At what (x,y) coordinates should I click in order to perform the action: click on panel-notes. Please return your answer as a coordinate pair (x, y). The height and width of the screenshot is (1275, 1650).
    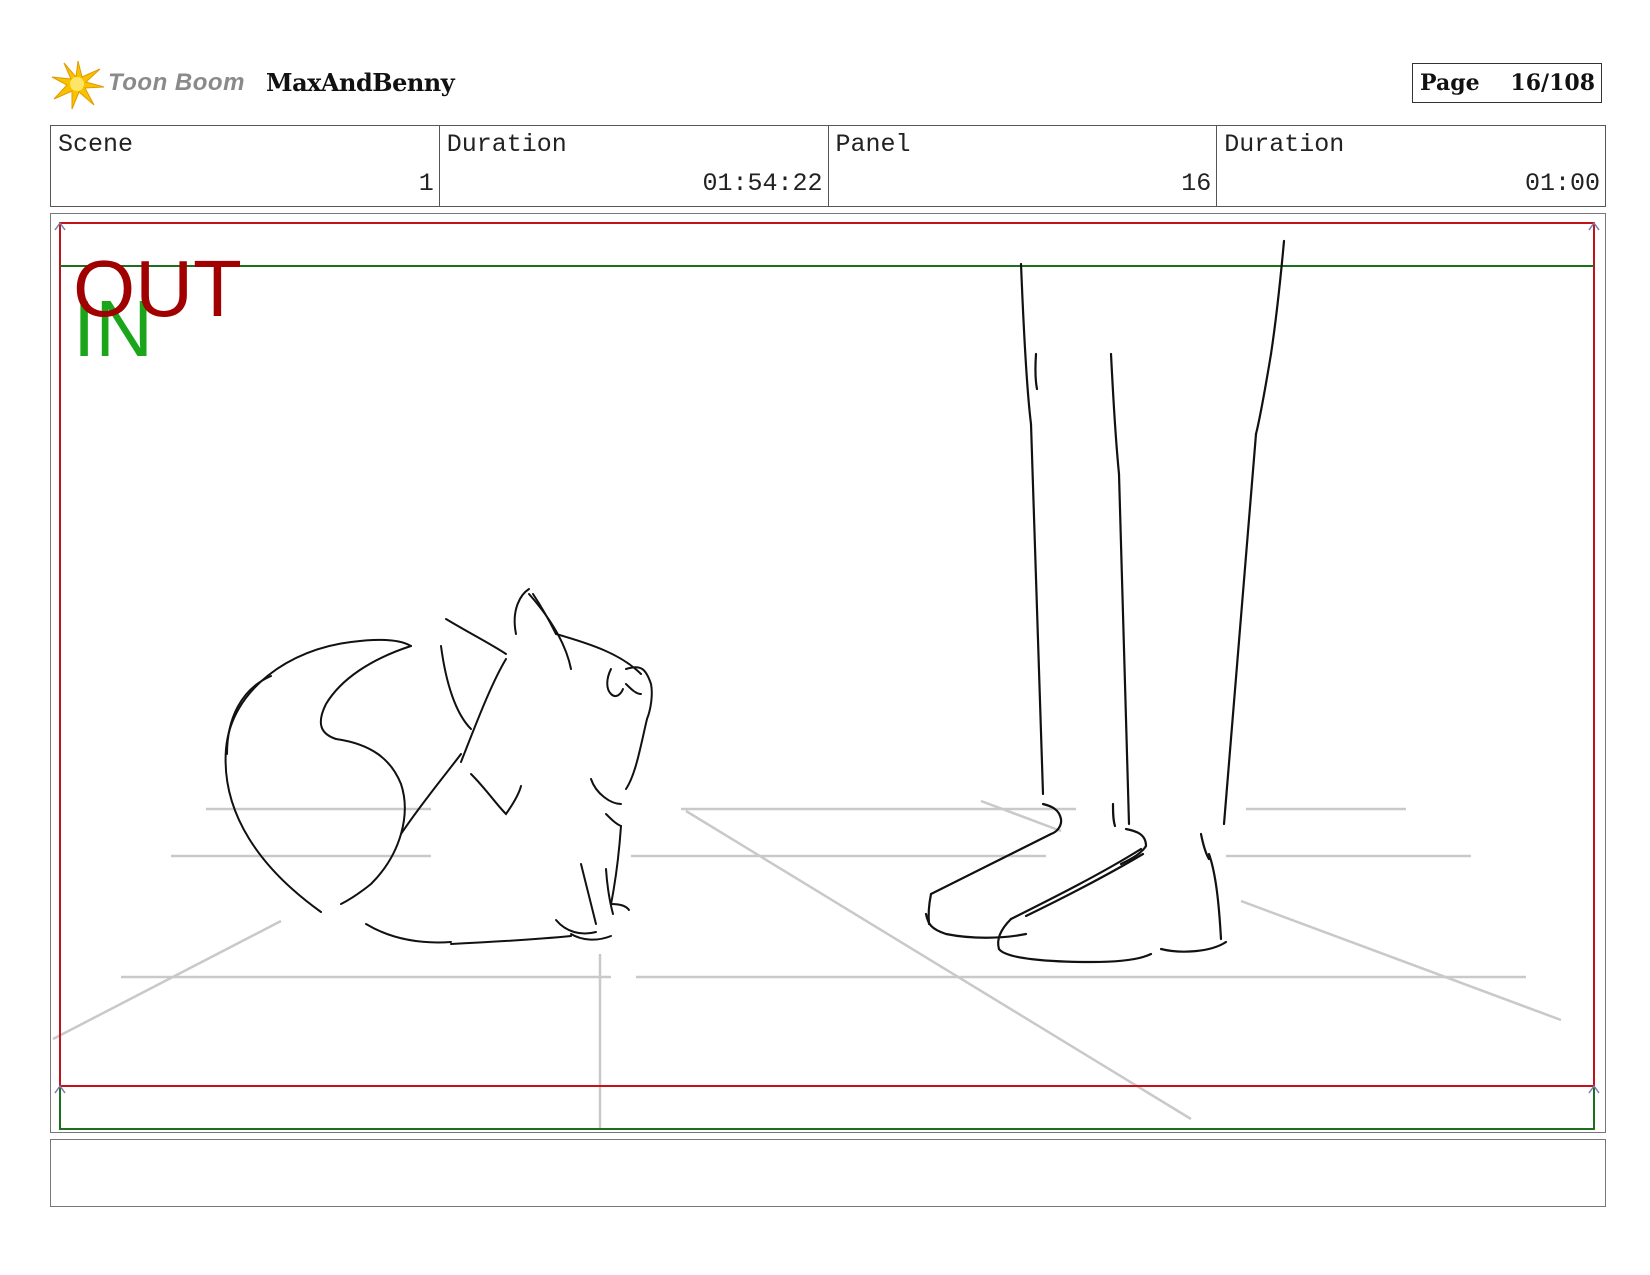
    Looking at the image, I should click on (828, 1173).